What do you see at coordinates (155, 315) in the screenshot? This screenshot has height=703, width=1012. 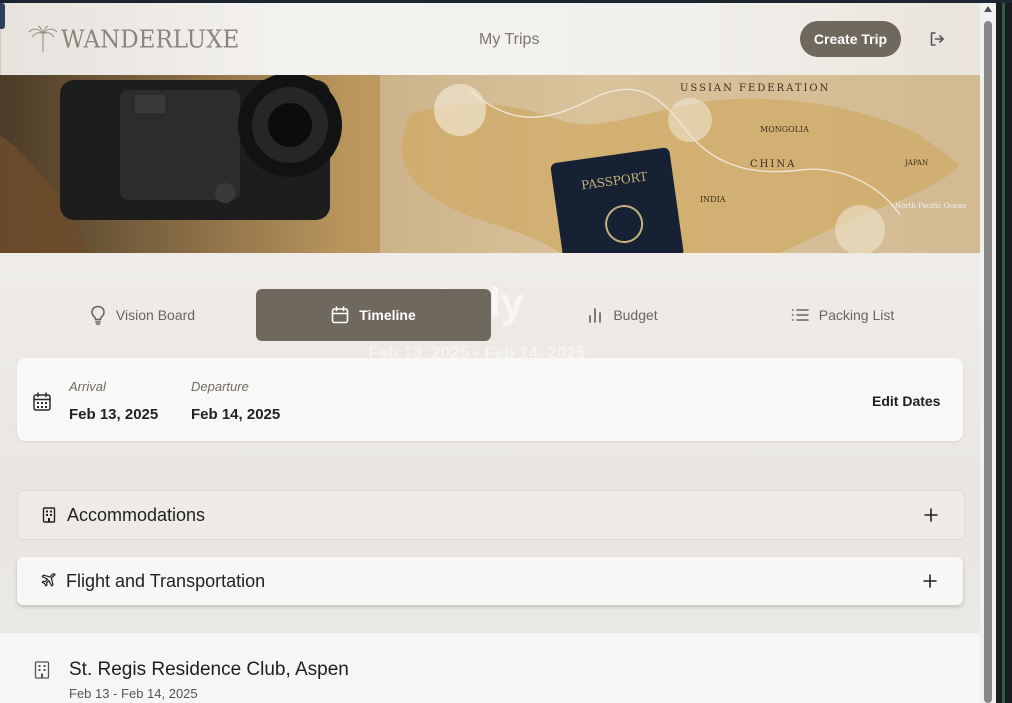 I see `tab-label: Vision Board` at bounding box center [155, 315].